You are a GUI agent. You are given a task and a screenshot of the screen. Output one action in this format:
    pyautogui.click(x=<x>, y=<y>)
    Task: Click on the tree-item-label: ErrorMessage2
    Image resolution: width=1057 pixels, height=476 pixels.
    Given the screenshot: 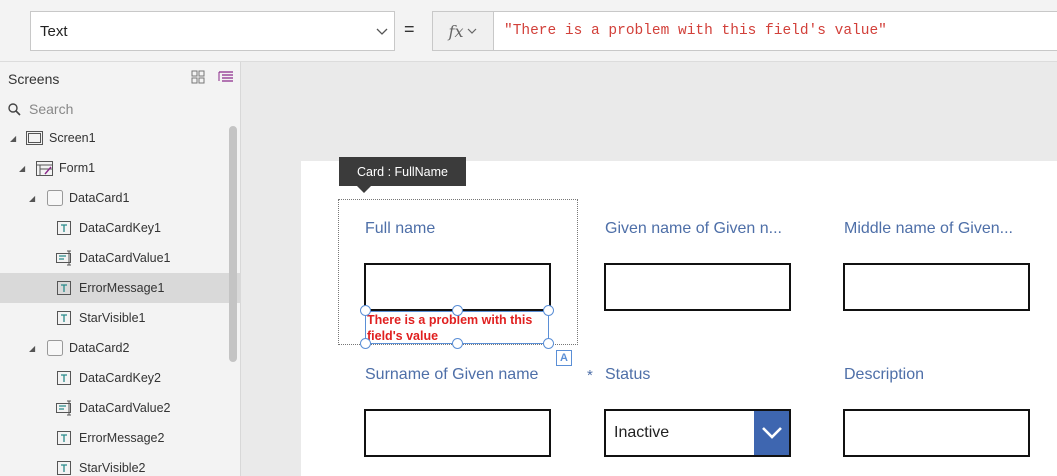 What is the action you would take?
    pyautogui.click(x=122, y=438)
    